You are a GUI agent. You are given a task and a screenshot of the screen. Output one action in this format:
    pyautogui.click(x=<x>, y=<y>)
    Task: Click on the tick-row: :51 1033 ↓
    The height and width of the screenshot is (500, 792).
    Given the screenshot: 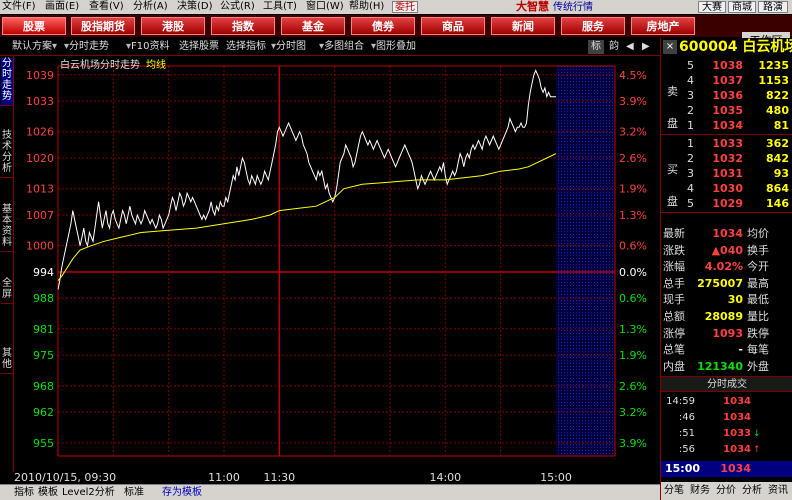 What is the action you would take?
    pyautogui.click(x=726, y=434)
    